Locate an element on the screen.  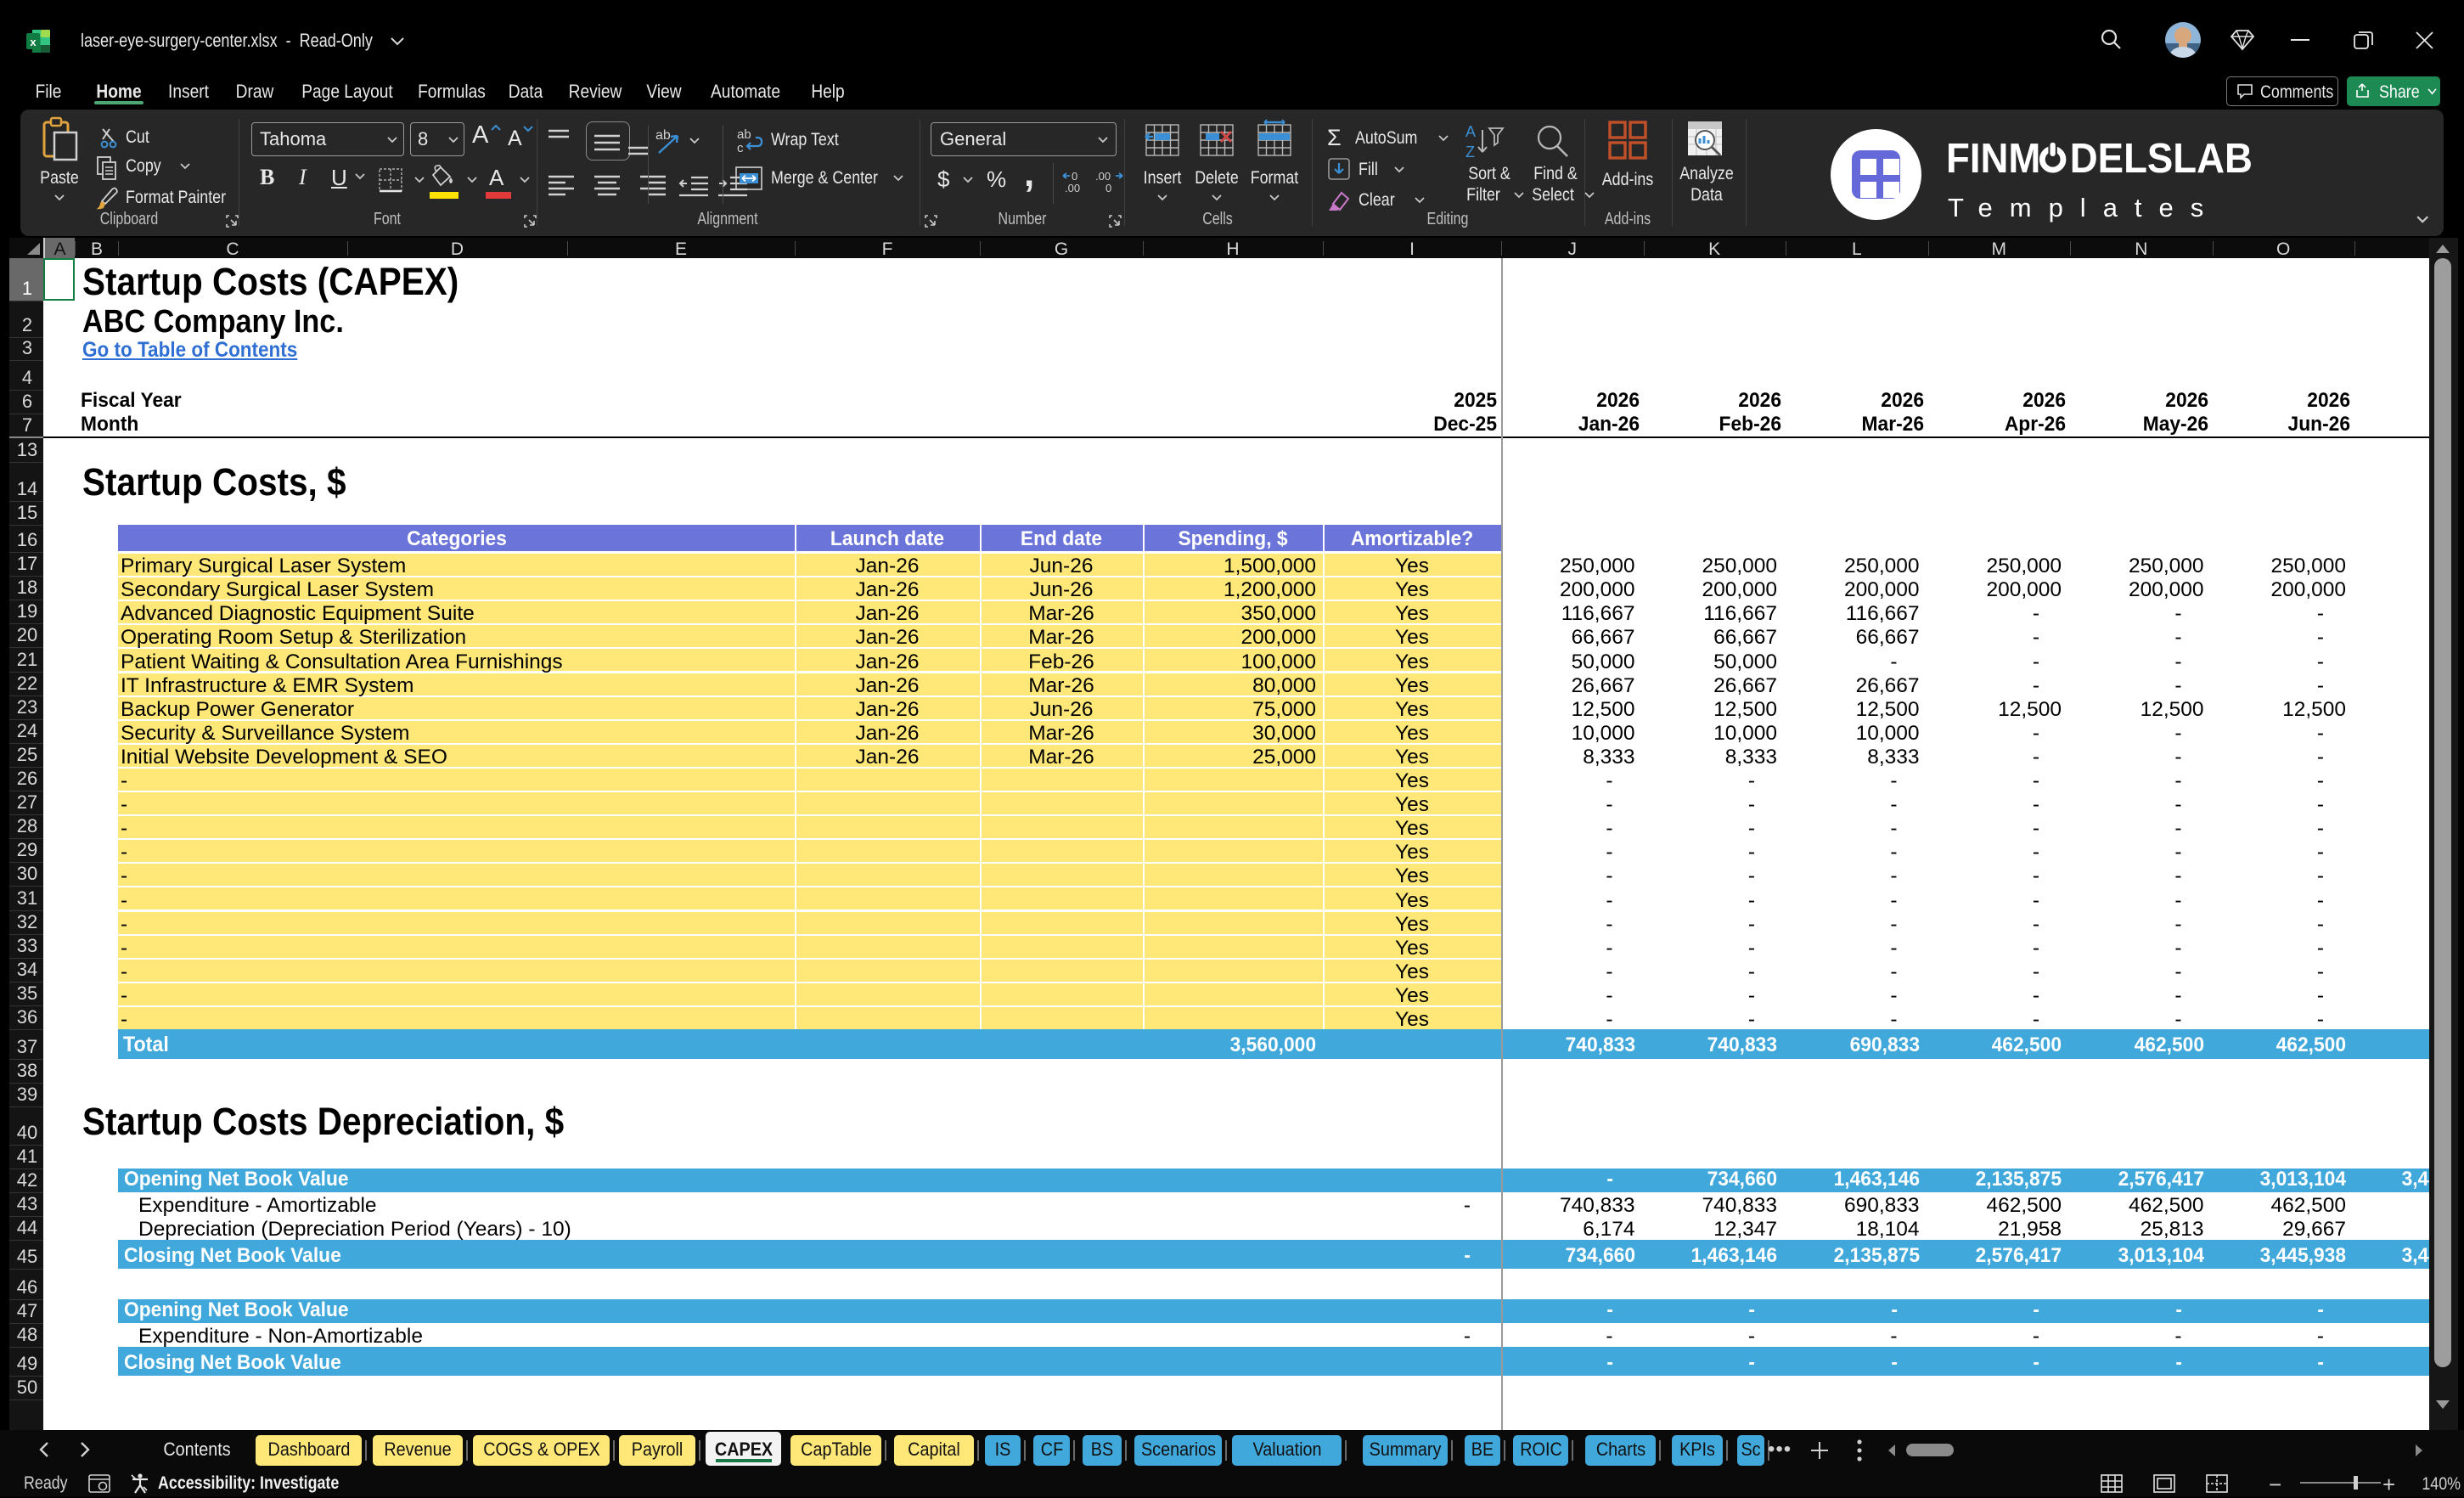
svg-text: A is located at coordinates (1470, 131).